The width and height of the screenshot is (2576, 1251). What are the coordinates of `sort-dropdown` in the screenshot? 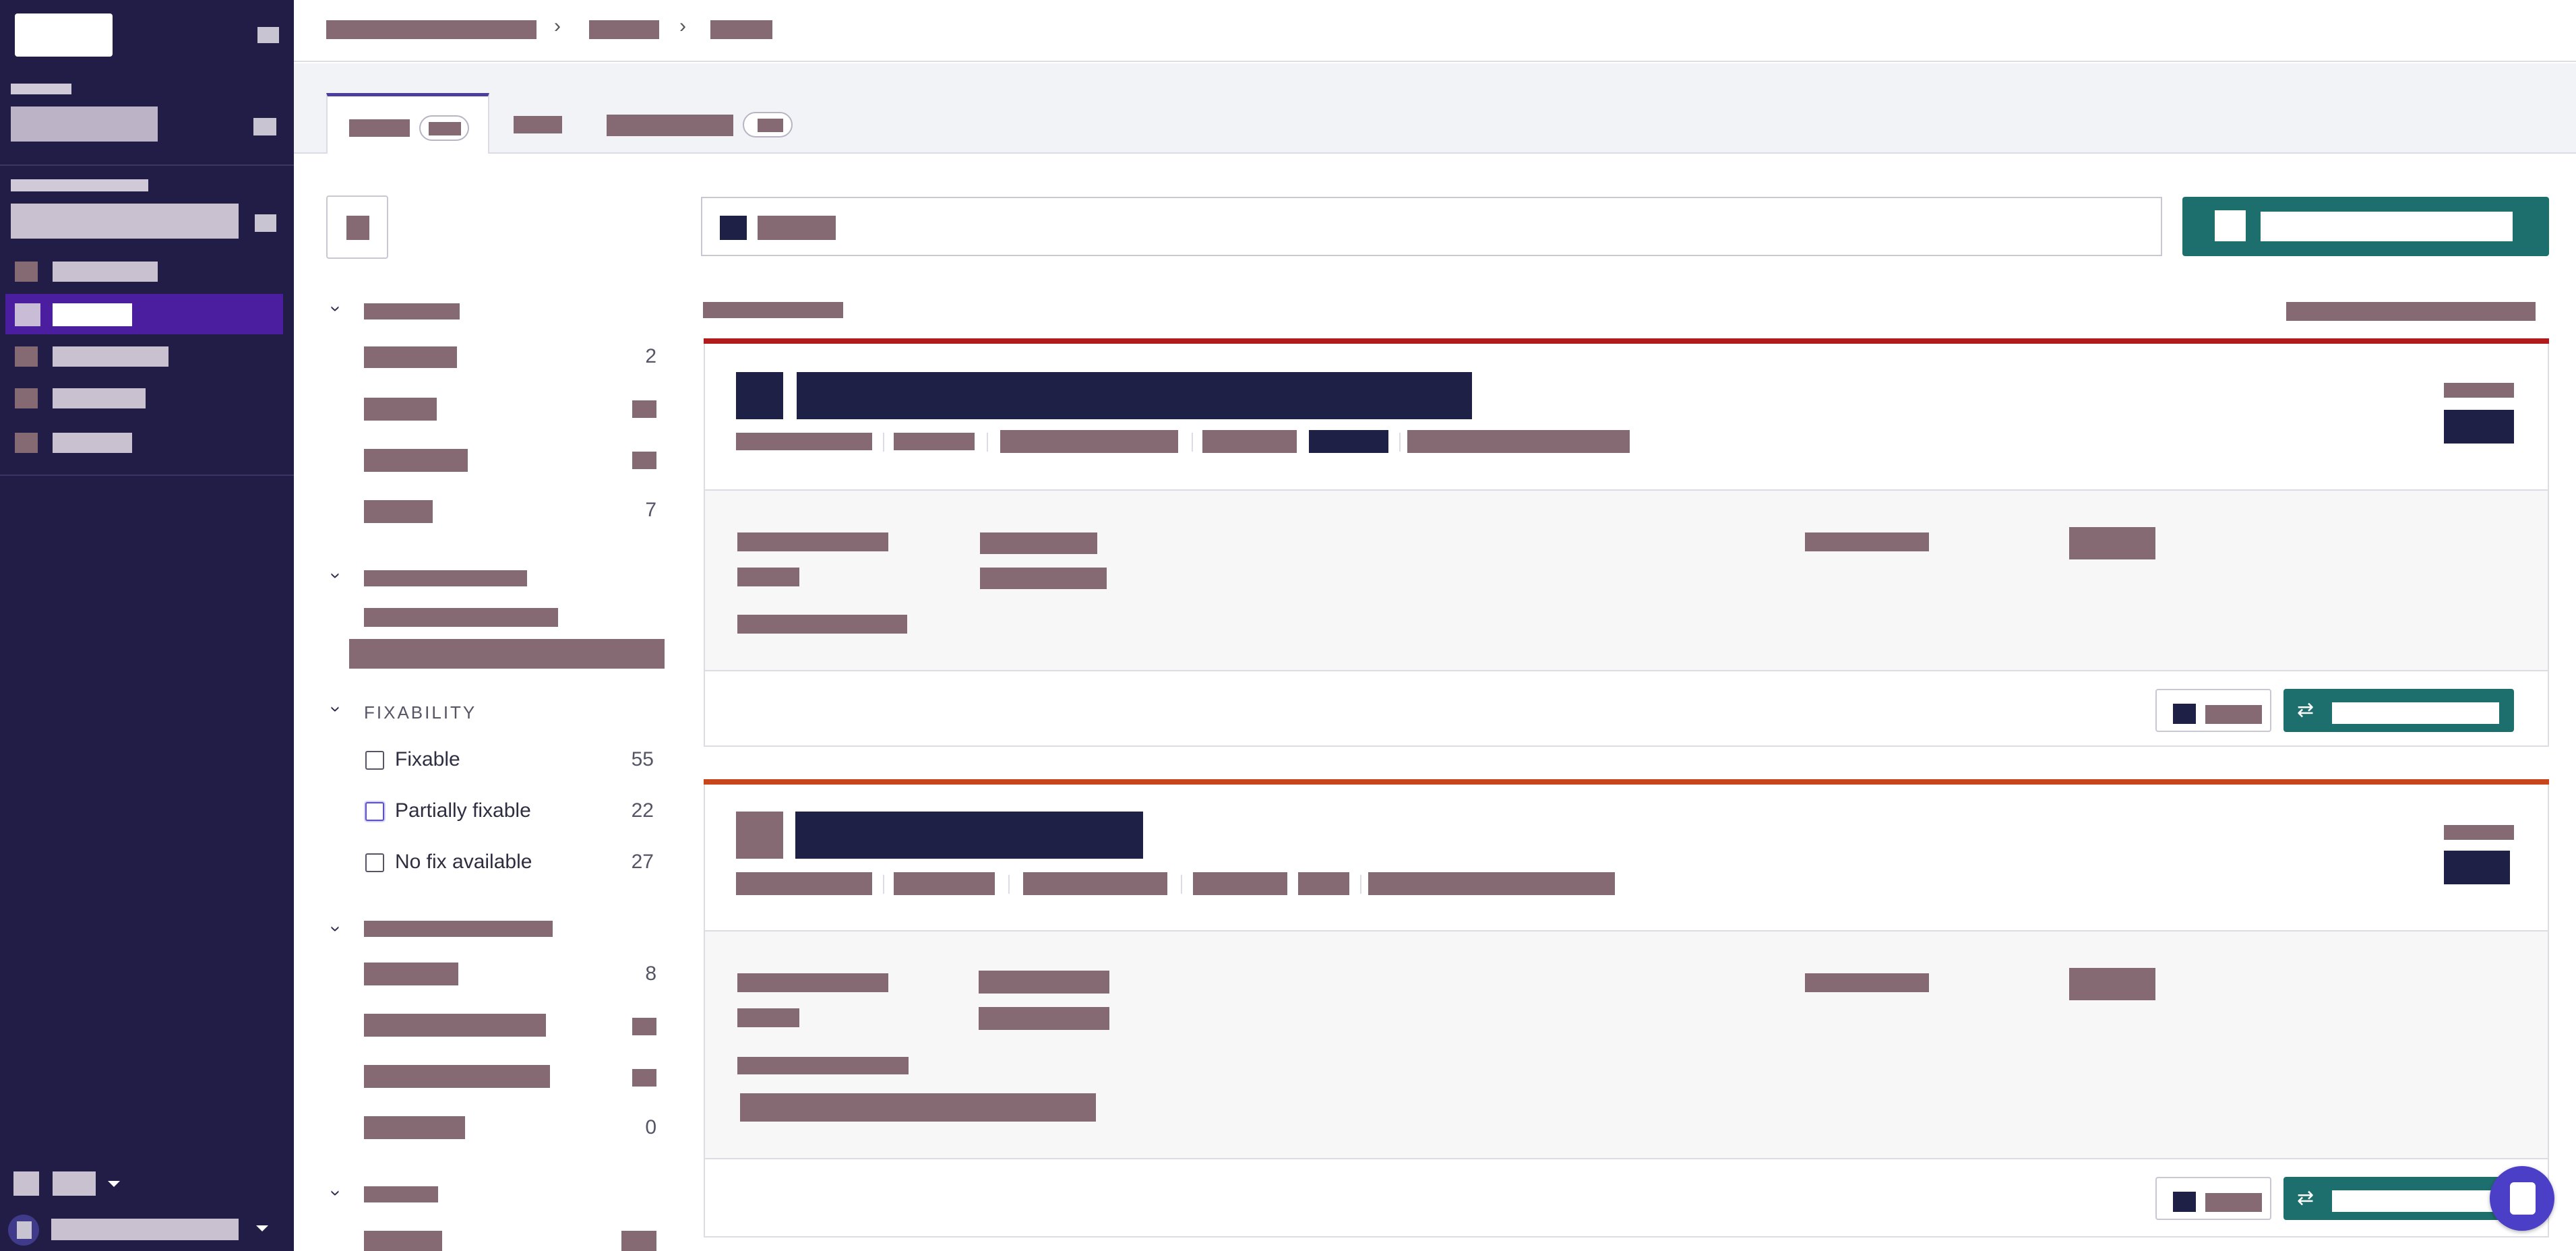 It's located at (2411, 312).